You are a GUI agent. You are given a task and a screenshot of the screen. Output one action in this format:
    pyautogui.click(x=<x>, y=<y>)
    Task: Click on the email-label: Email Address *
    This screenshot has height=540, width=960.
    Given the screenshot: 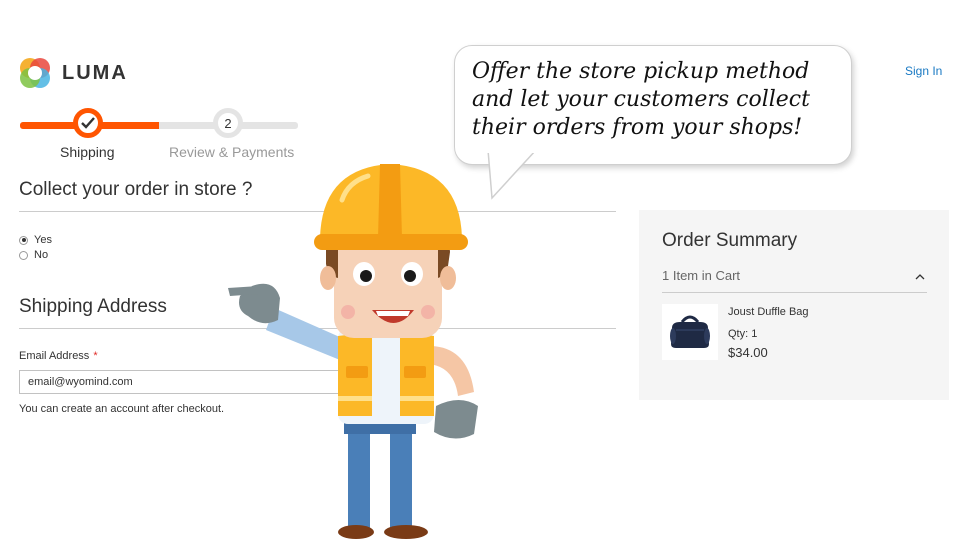 What is the action you would take?
    pyautogui.click(x=58, y=356)
    